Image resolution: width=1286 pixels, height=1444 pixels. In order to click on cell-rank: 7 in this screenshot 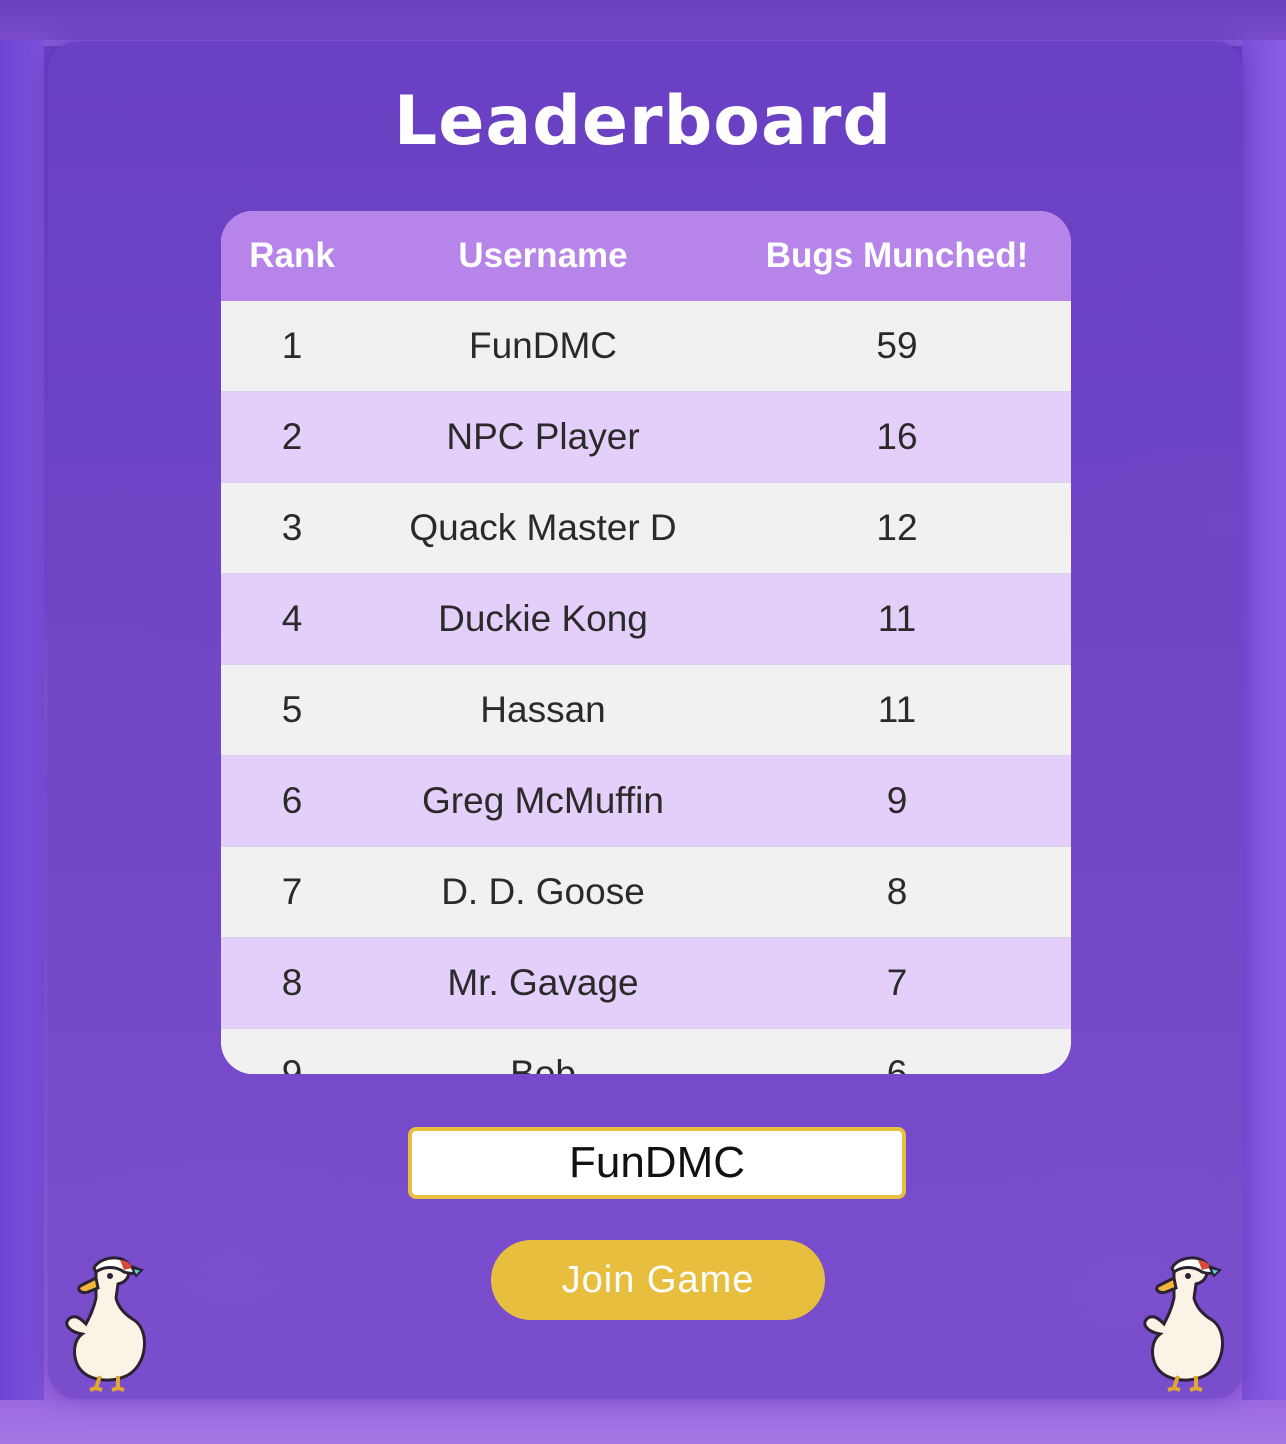, I will do `click(292, 891)`.